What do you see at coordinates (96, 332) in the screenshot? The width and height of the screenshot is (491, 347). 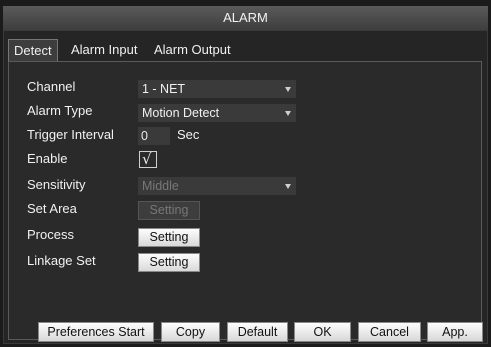 I see `preferences-start-button: Preferences Start` at bounding box center [96, 332].